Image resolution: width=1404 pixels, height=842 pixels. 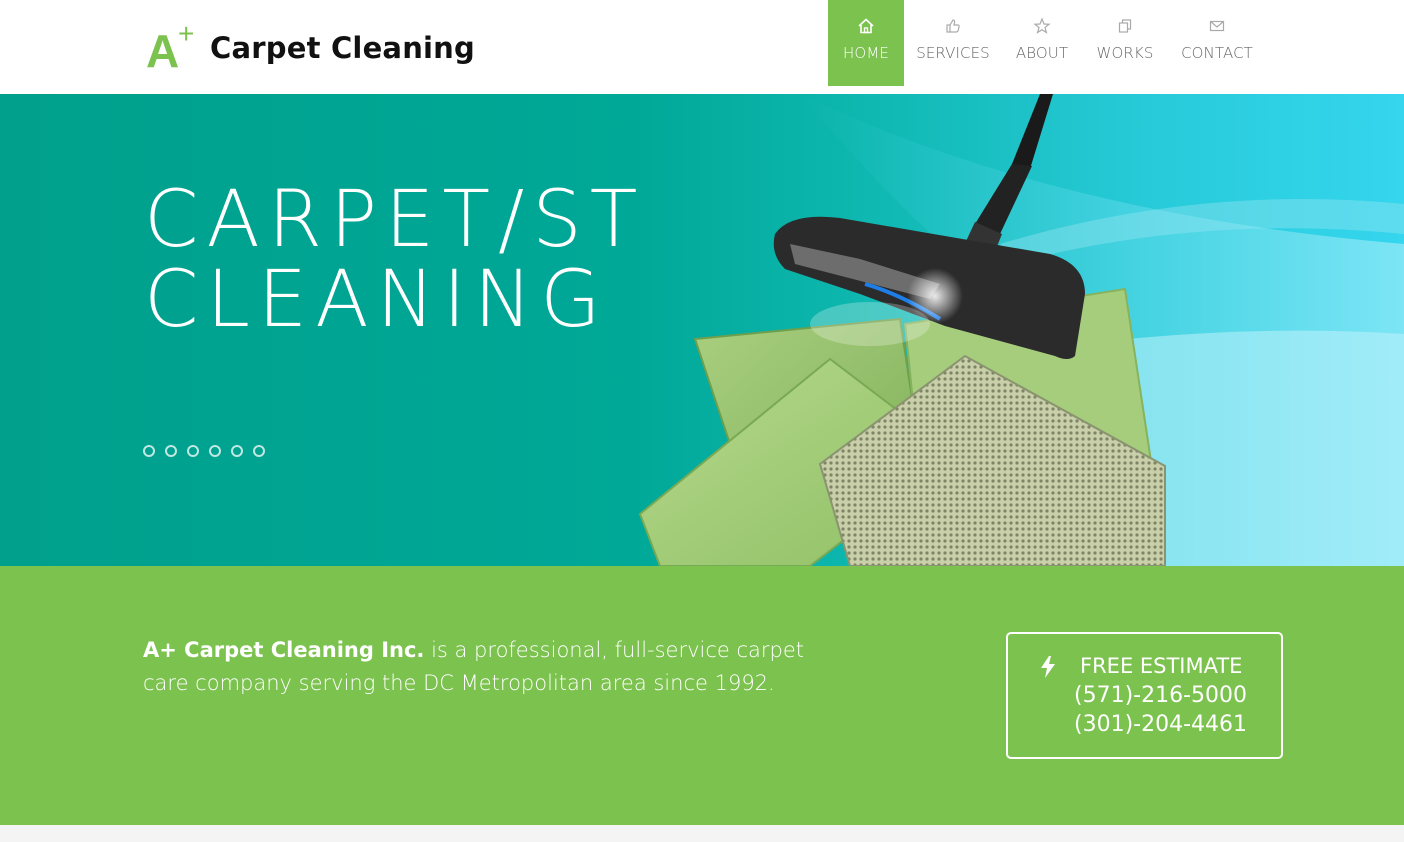 What do you see at coordinates (170, 47) in the screenshot?
I see `logo-mark: A +` at bounding box center [170, 47].